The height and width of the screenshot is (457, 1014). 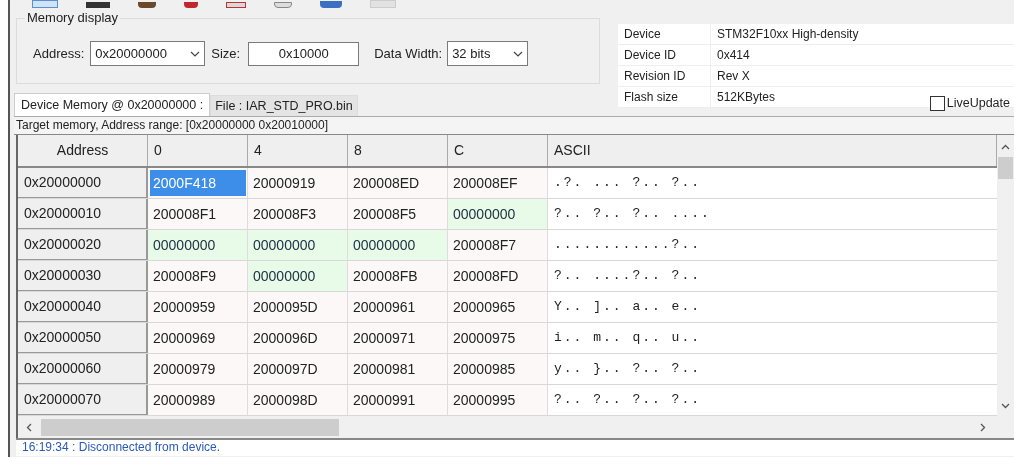 I want to click on memory-cell: 200008EF, so click(x=498, y=183).